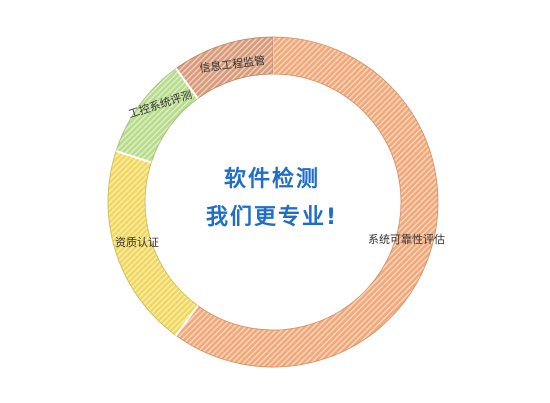 This screenshot has height=403, width=550. Describe the element at coordinates (272, 217) in the screenshot. I see `center-text-line-2: 我们更专业!` at that location.